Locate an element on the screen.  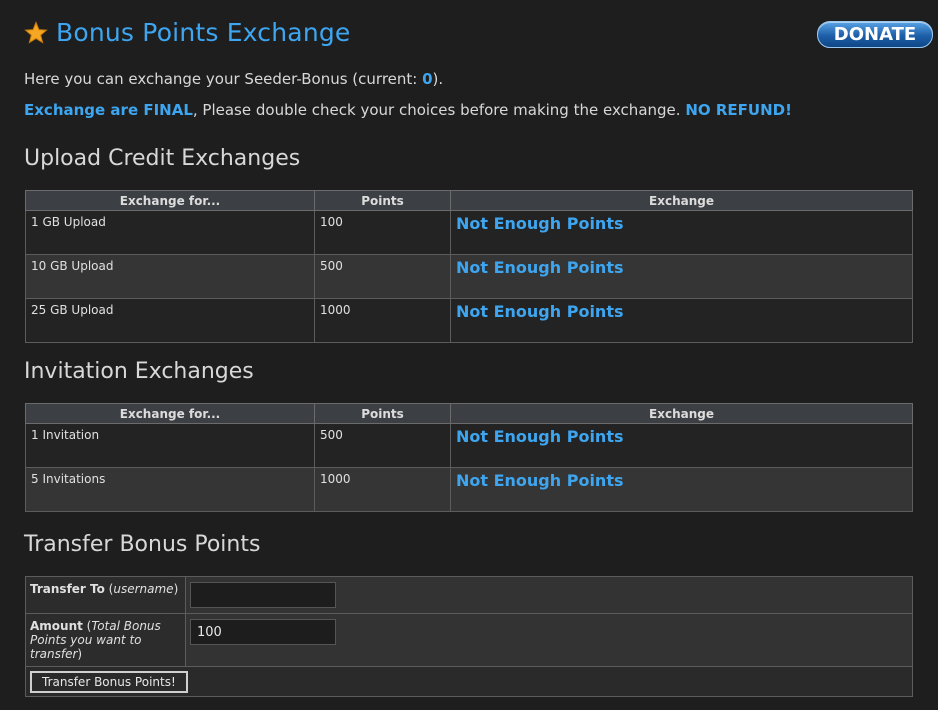
upload-section-title: Upload Credit Exchanges is located at coordinates (162, 158).